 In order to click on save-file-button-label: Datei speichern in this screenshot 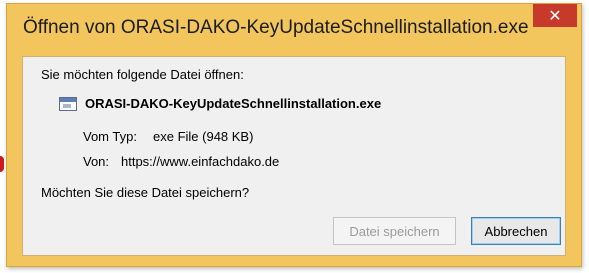, I will do `click(394, 231)`.